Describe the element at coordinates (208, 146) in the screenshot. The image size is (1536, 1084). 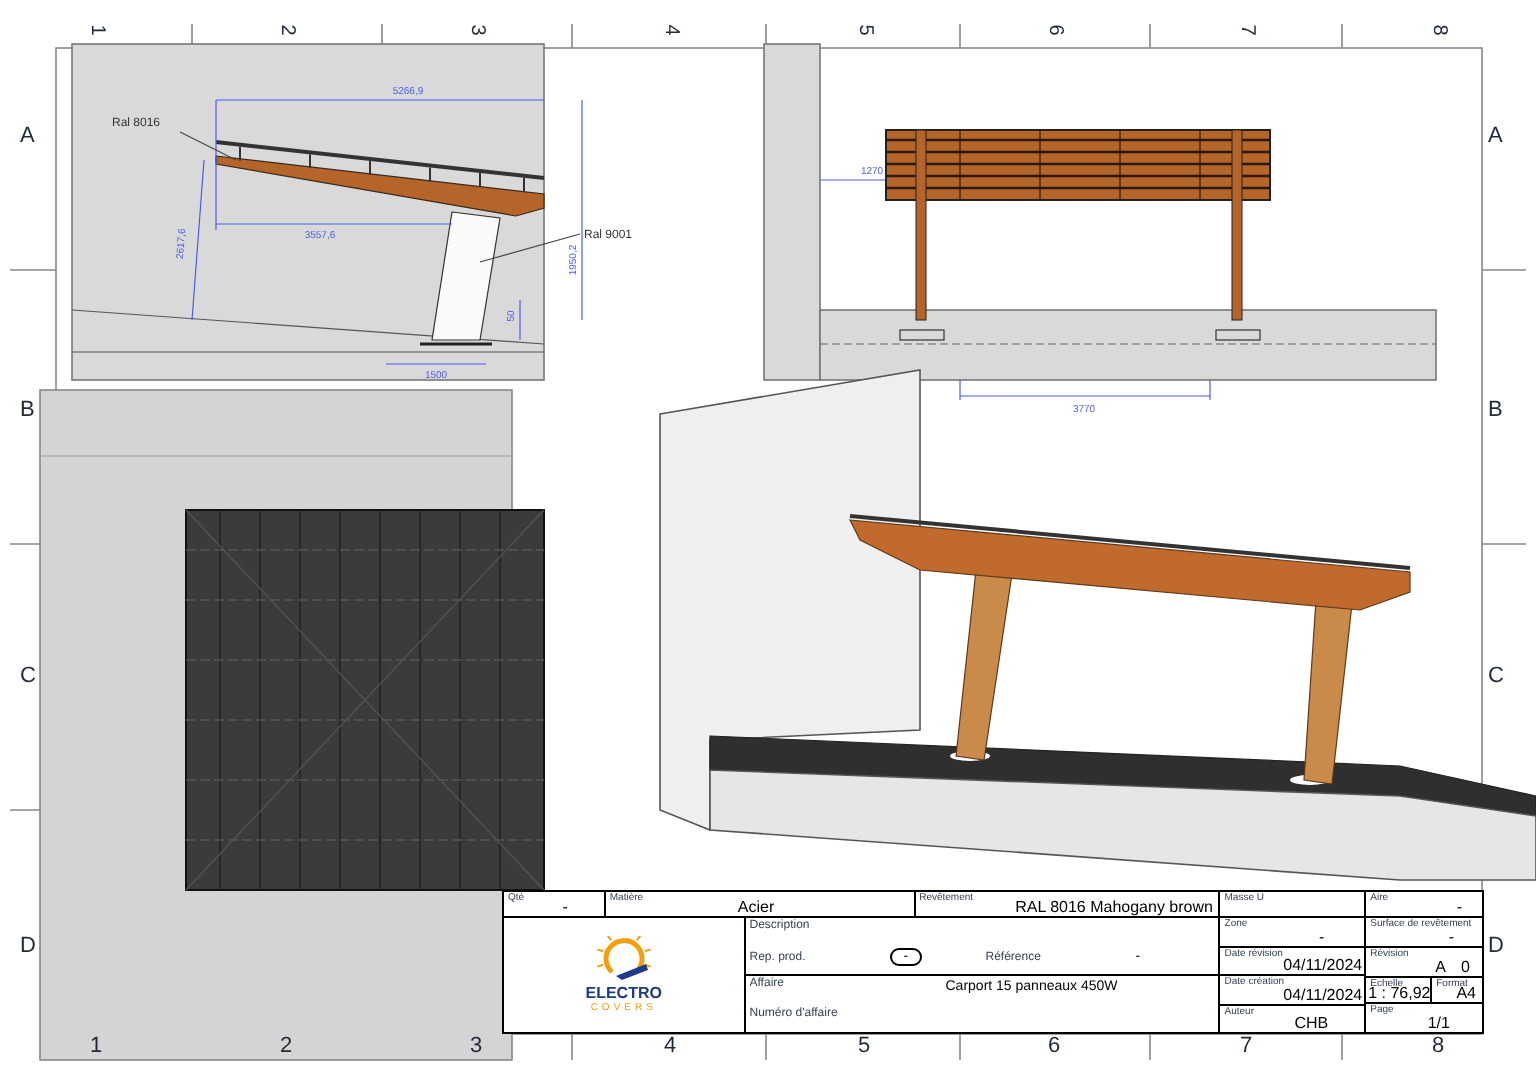
I see `leader-line` at that location.